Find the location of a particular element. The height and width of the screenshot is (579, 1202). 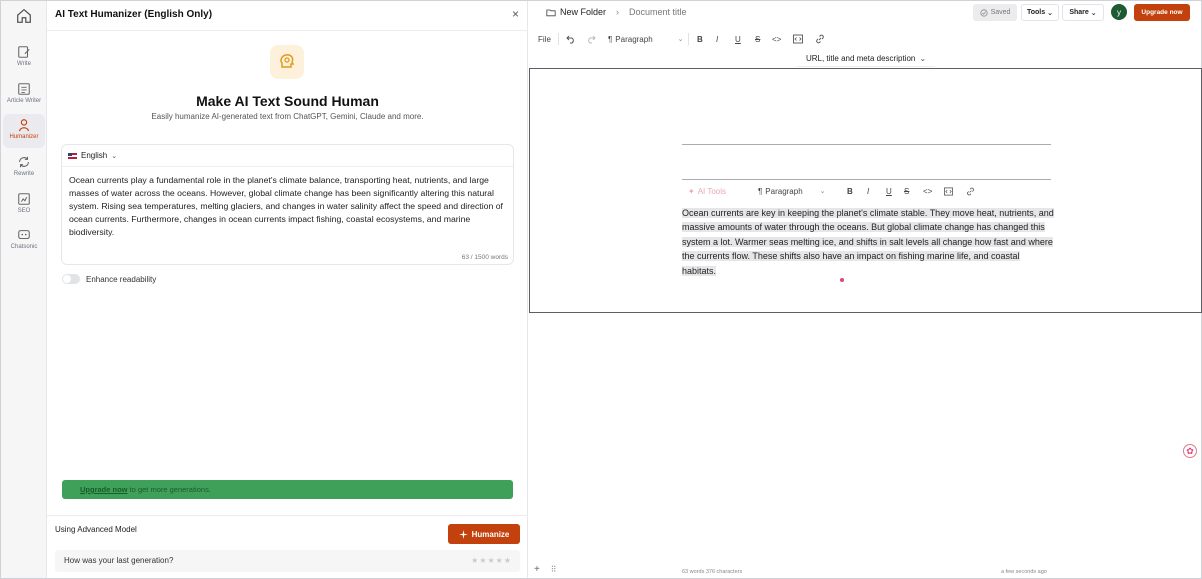

sparkle-icon: ✦ is located at coordinates (691, 191).